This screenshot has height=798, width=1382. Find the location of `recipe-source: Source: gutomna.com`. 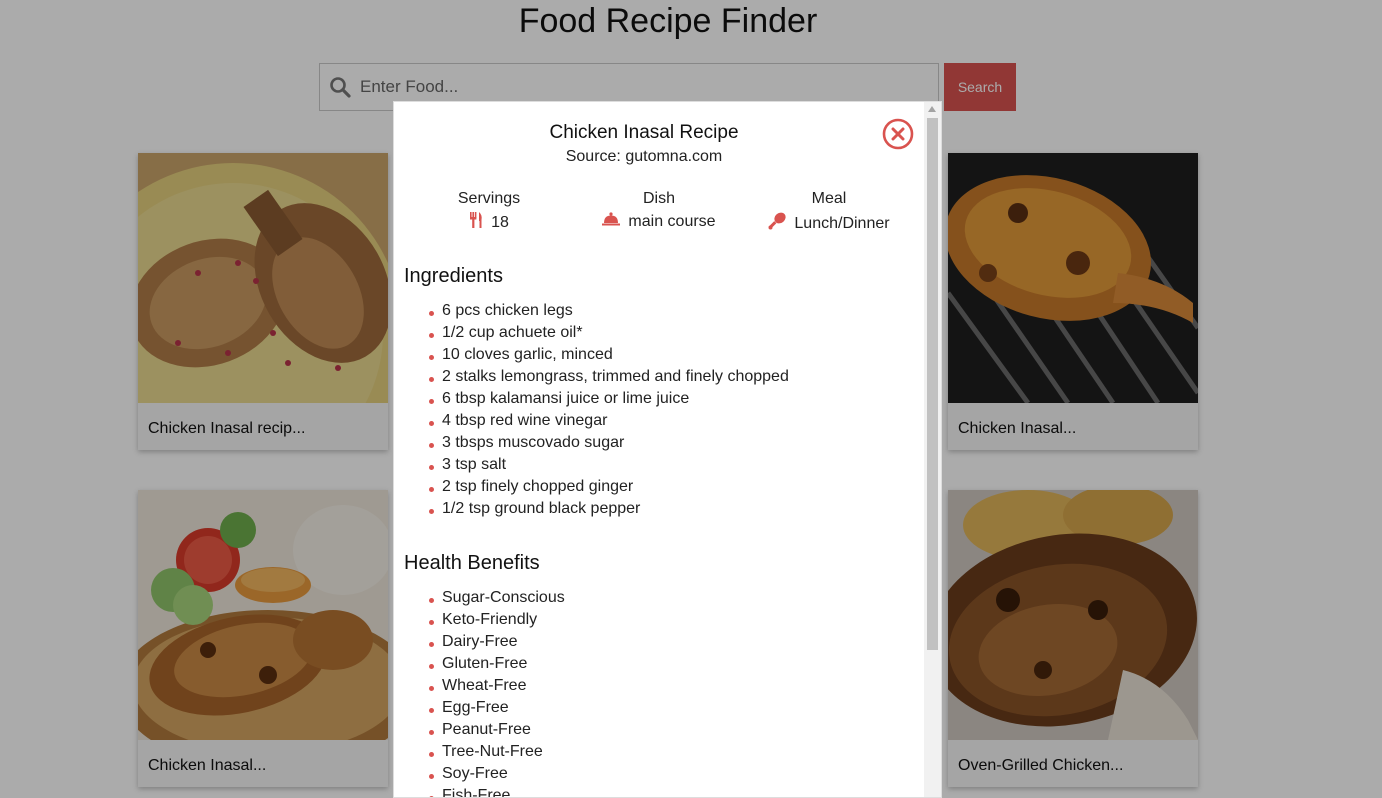

recipe-source: Source: gutomna.com is located at coordinates (644, 156).